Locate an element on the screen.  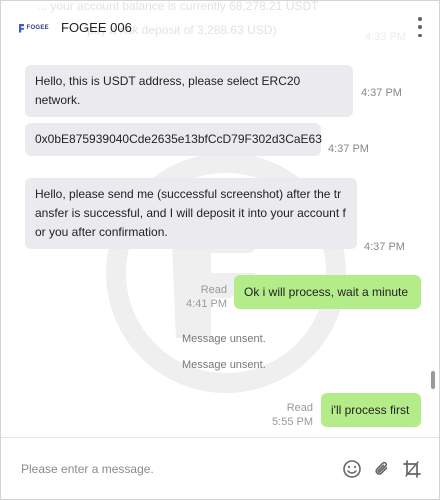
more-vertical-icon is located at coordinates (420, 27).